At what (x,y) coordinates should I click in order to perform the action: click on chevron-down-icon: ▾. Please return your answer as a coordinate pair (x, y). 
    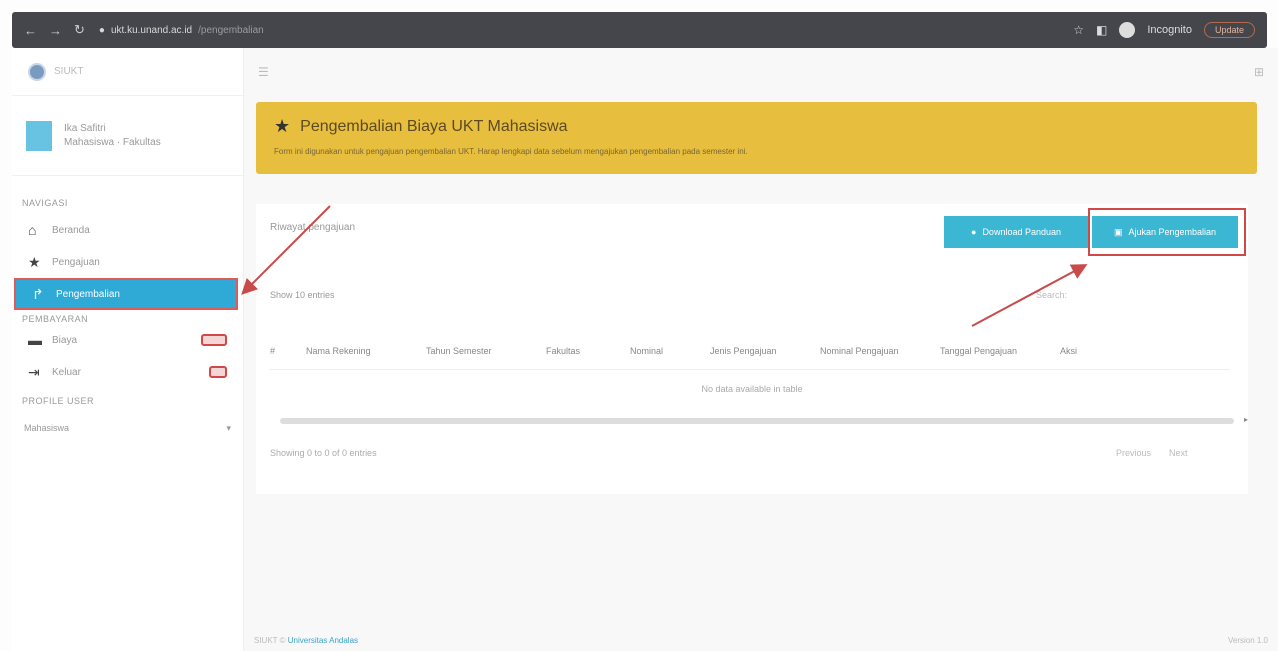
    Looking at the image, I should click on (228, 427).